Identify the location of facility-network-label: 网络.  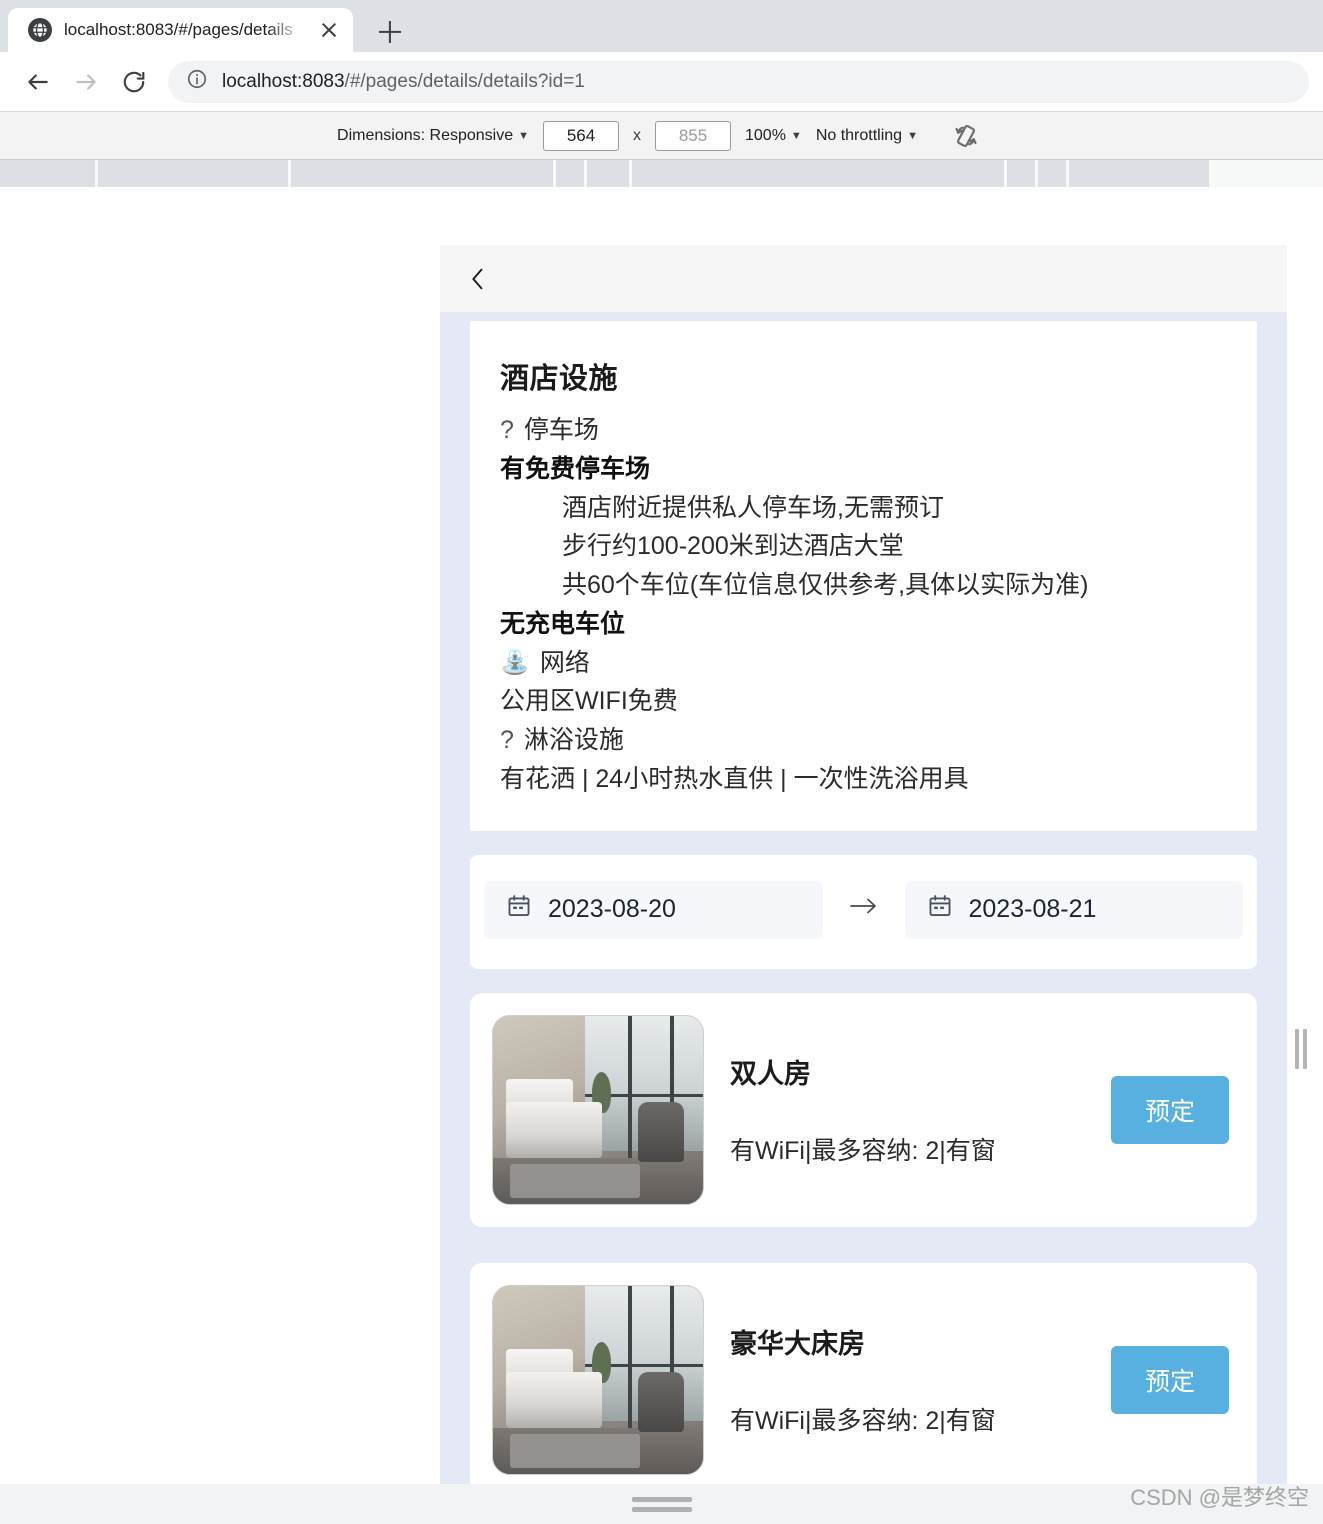
(564, 662).